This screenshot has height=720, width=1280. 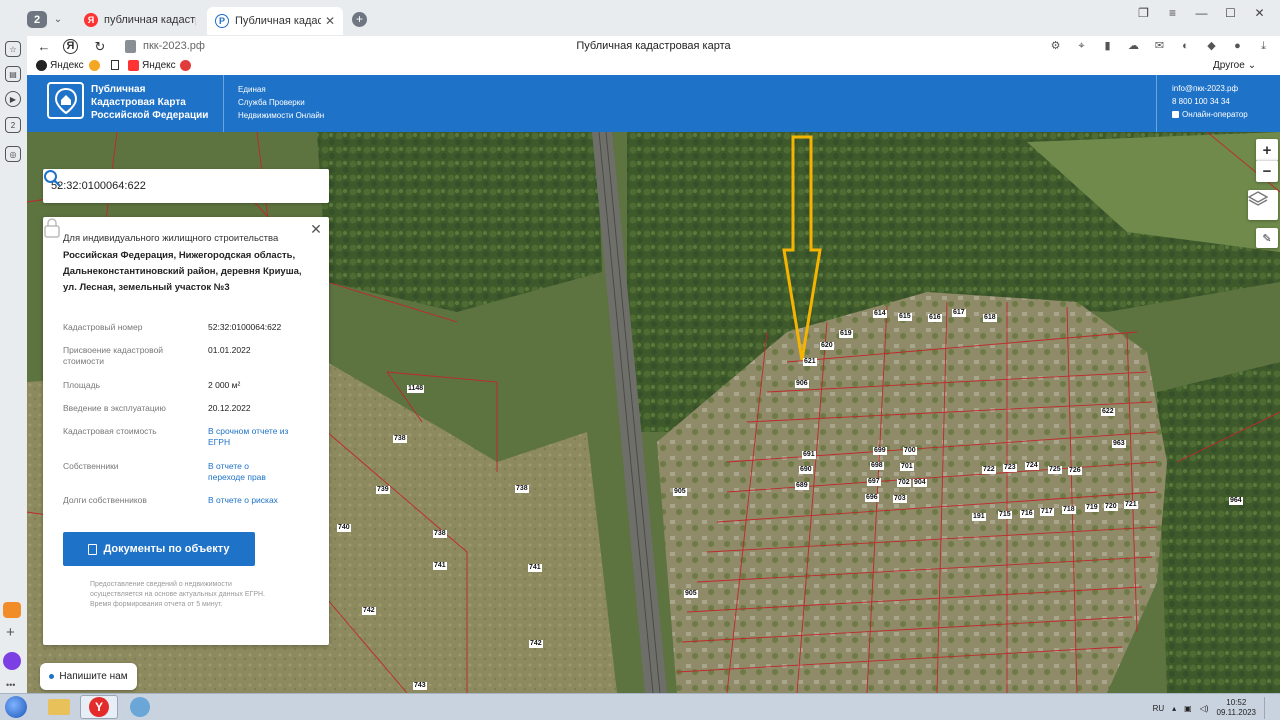 What do you see at coordinates (275, 21) in the screenshot?
I see `tab-pkk-active: P Публичная кадастровая ✕` at bounding box center [275, 21].